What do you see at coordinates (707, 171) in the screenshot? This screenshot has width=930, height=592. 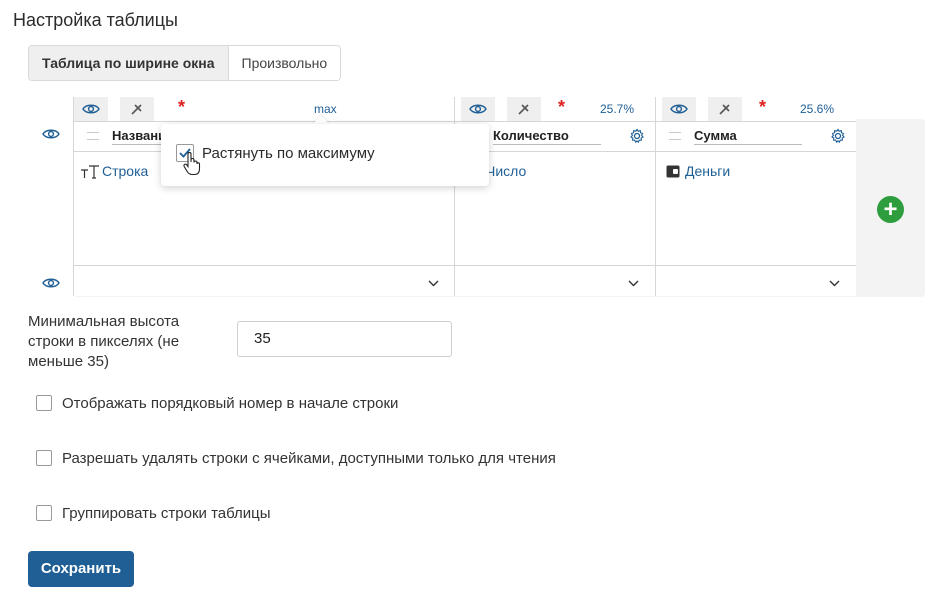 I see `column-type-link: Деньги` at bounding box center [707, 171].